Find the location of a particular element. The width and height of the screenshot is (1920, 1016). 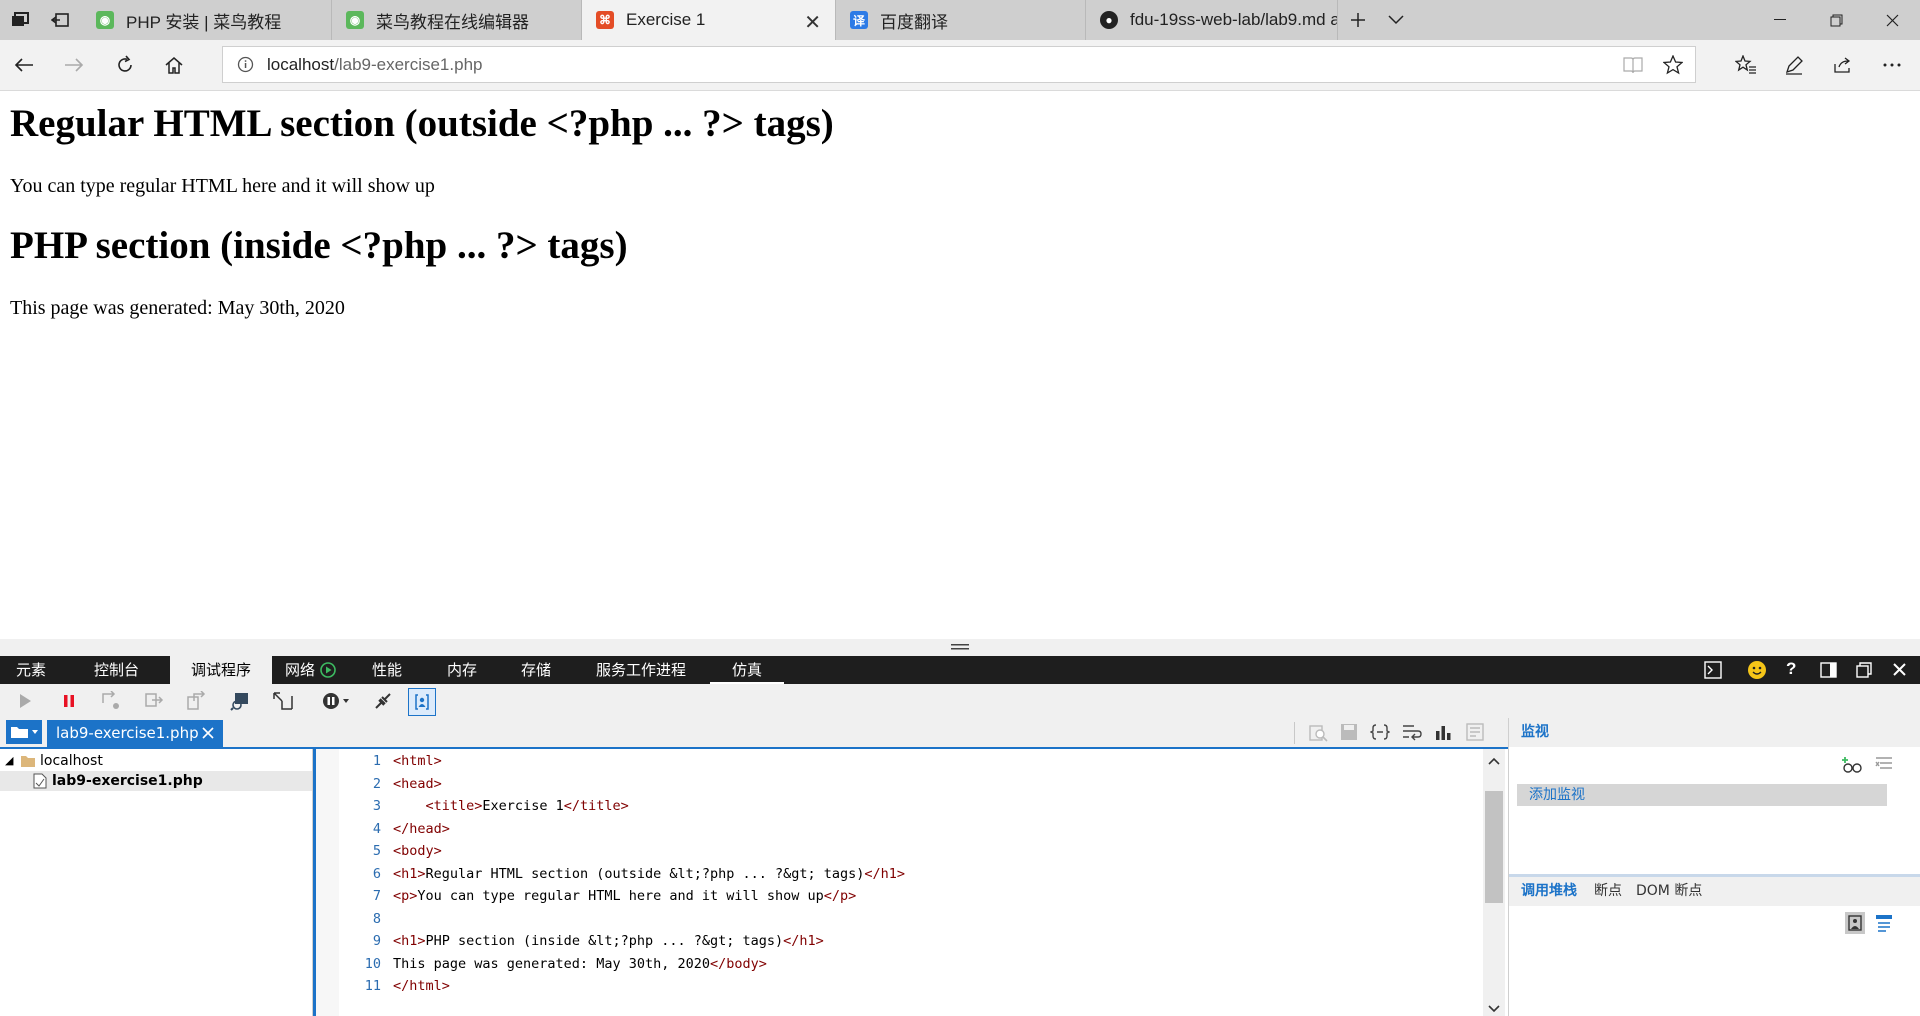

library-code-icon is located at coordinates (1475, 732).